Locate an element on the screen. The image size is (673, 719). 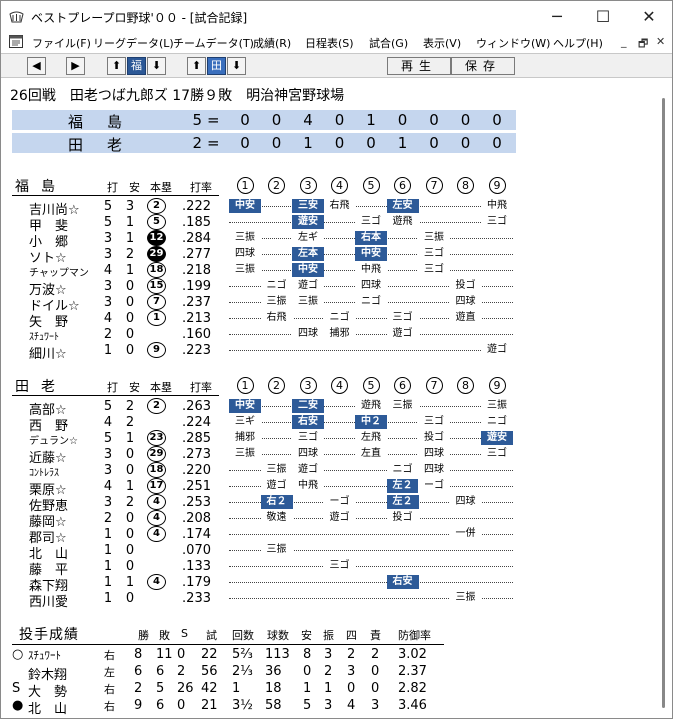
mdi-close-button: ✕ is located at coordinates (660, 41).